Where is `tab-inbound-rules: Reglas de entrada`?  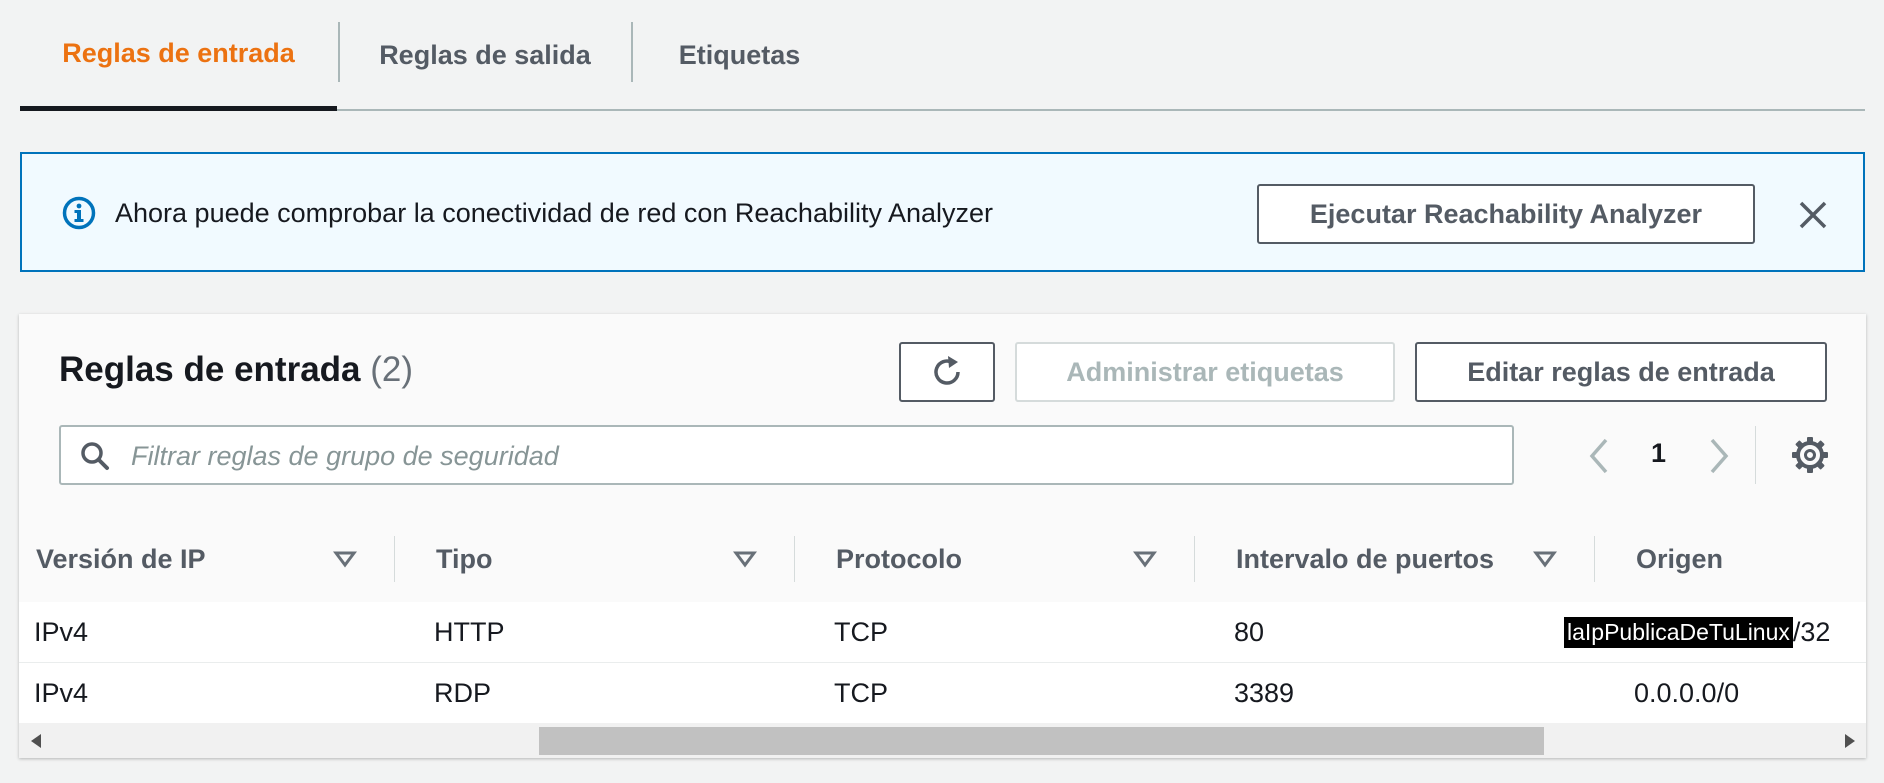 tab-inbound-rules: Reglas de entrada is located at coordinates (178, 55).